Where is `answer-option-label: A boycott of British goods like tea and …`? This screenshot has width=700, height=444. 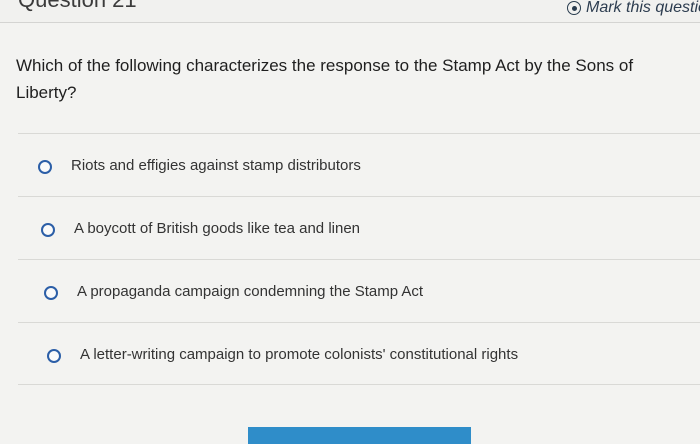
answer-option-label: A boycott of British goods like tea and … is located at coordinates (217, 228).